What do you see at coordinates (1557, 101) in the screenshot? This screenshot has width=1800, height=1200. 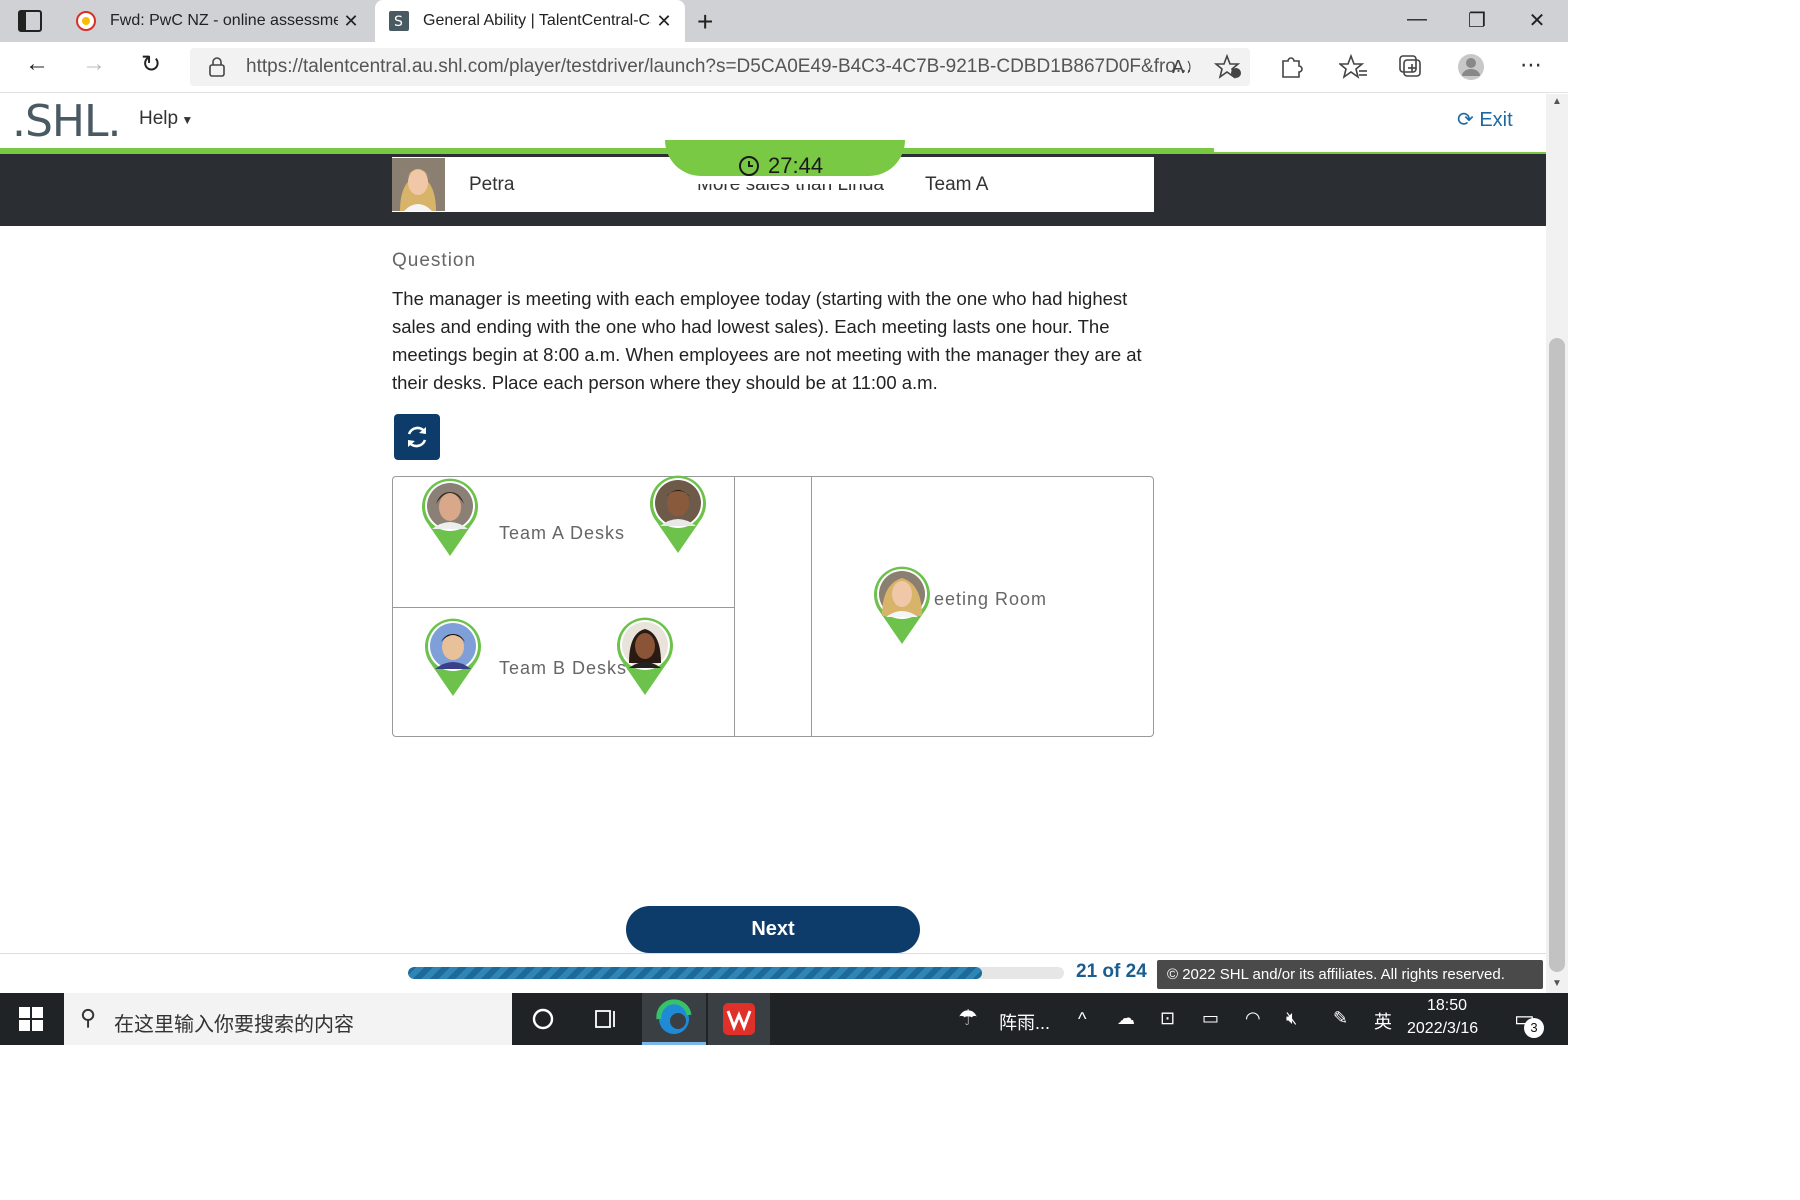 I see `scroll-up-icon: ▲` at bounding box center [1557, 101].